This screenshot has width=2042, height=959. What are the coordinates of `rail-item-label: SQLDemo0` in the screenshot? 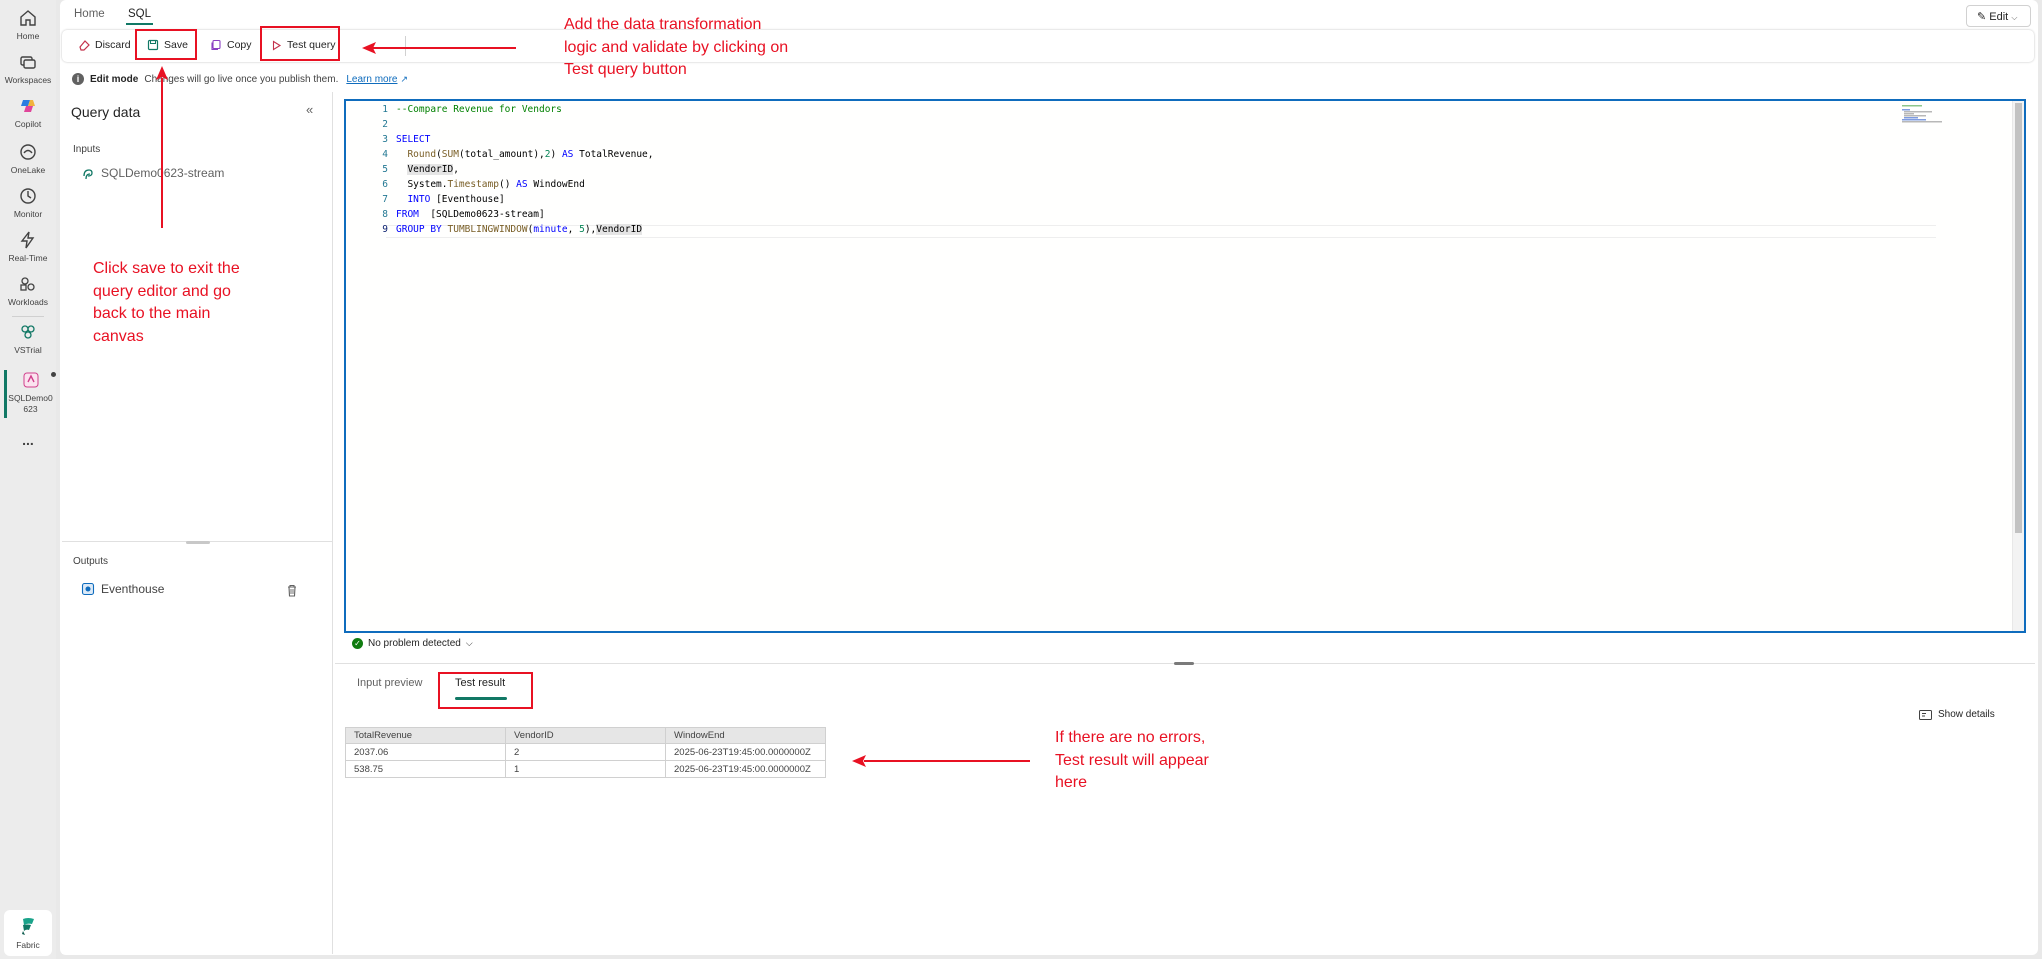 It's located at (30, 398).